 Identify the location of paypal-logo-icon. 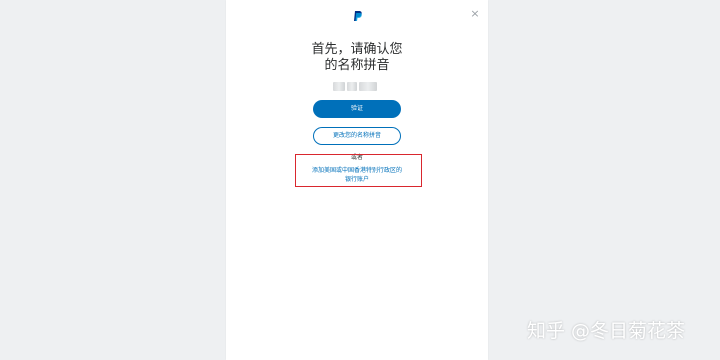
(358, 16).